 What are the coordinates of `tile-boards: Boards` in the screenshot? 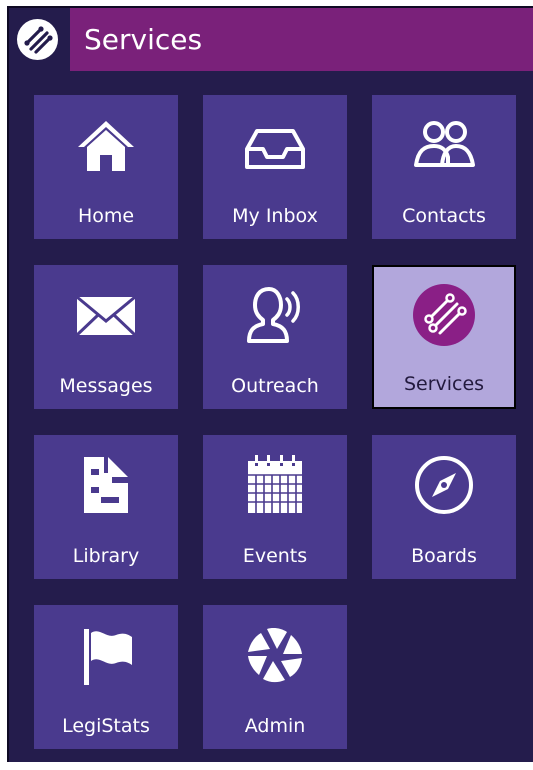 It's located at (444, 507).